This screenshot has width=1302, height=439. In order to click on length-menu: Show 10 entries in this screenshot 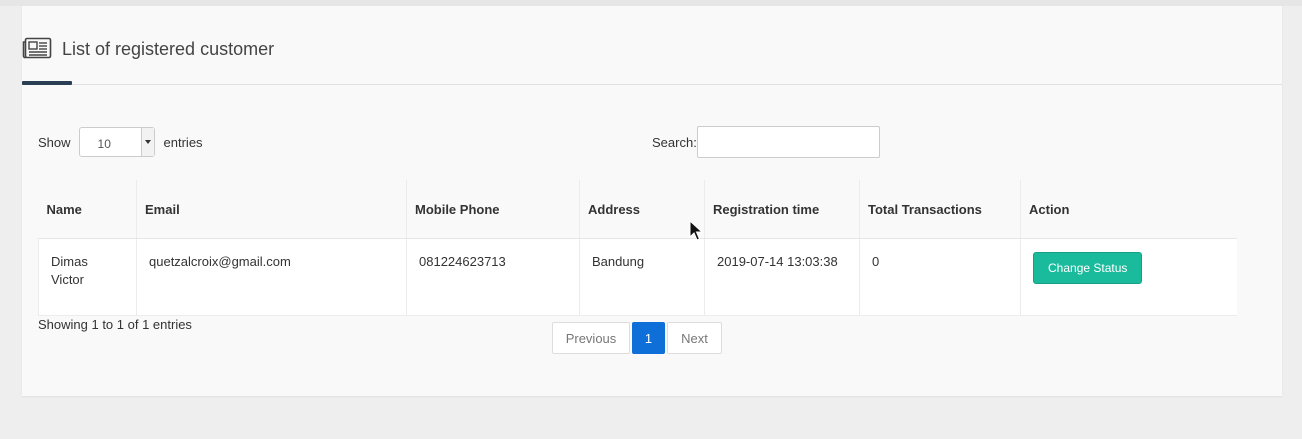, I will do `click(120, 142)`.